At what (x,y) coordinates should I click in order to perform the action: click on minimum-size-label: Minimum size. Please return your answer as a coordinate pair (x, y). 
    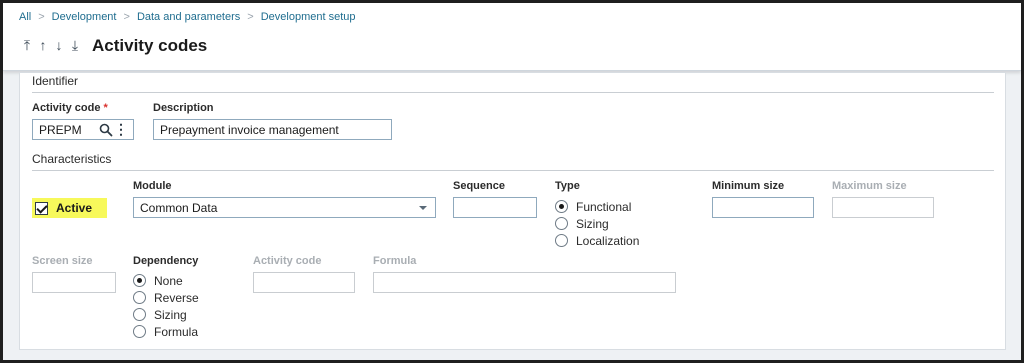
    Looking at the image, I should click on (748, 186).